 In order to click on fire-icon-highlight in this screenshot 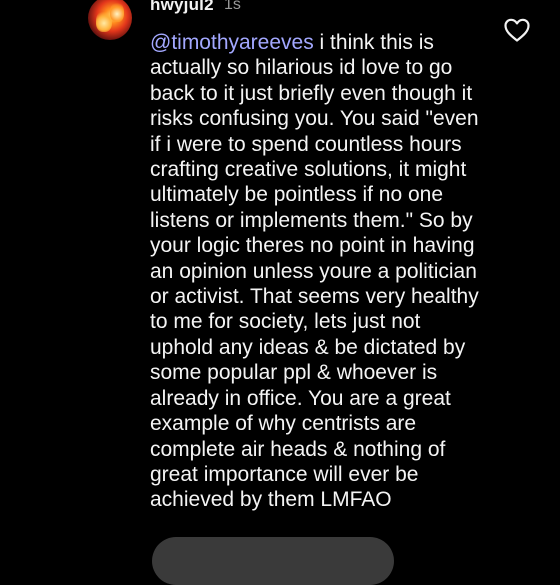, I will do `click(117, 12)`.